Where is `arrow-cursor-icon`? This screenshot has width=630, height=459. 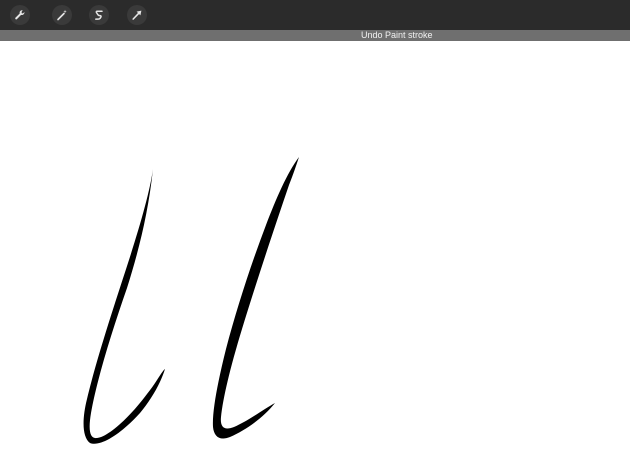
arrow-cursor-icon is located at coordinates (137, 15).